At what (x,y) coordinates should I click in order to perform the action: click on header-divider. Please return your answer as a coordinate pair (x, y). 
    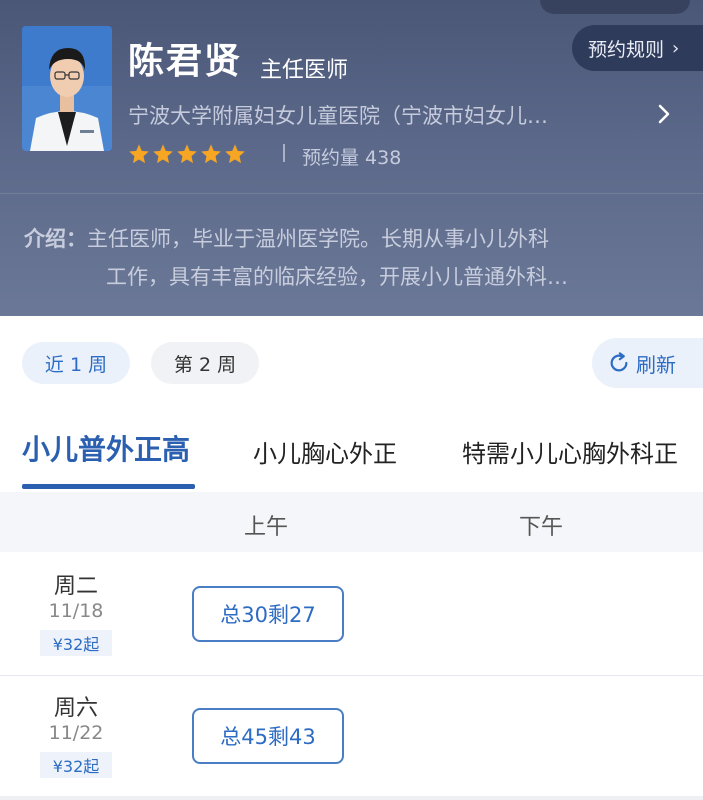
    Looking at the image, I should click on (351, 193).